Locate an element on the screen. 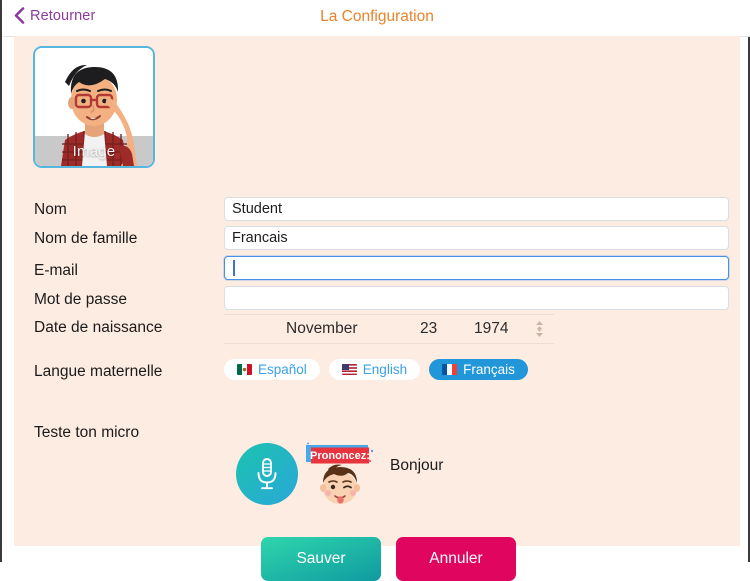 Image resolution: width=750 pixels, height=581 pixels. language-option-label: Français is located at coordinates (489, 369).